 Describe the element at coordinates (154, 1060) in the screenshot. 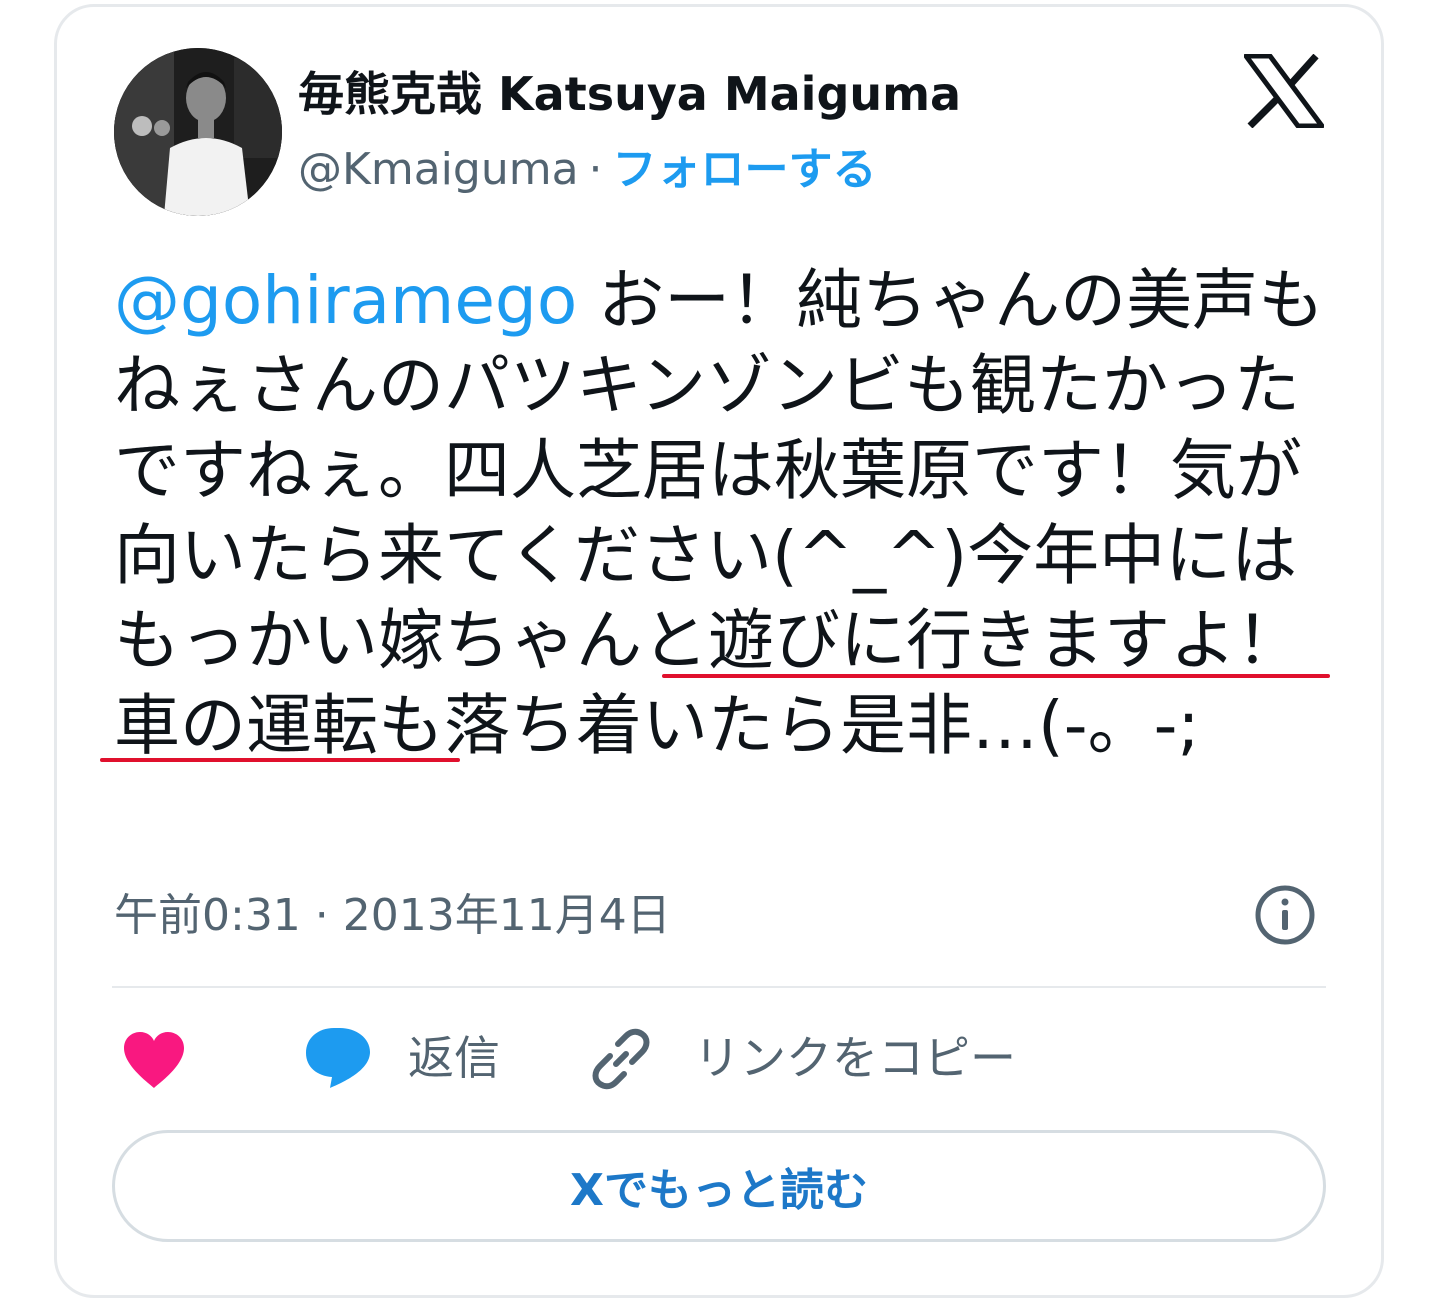

I see `heart-icon` at that location.